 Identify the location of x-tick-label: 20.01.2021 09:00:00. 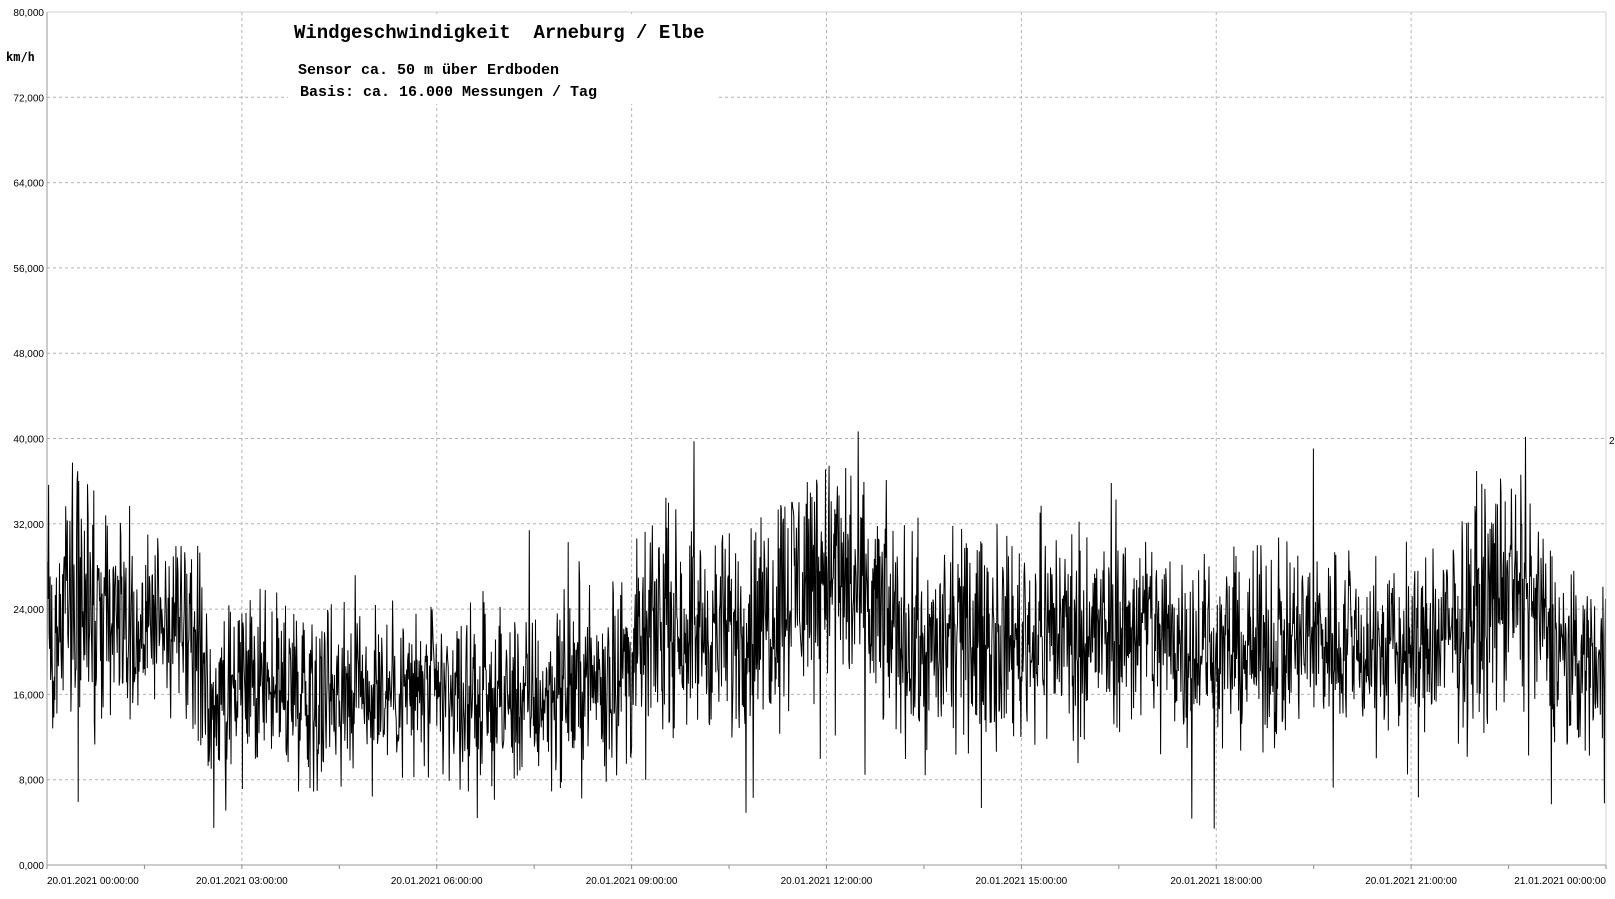
(632, 881).